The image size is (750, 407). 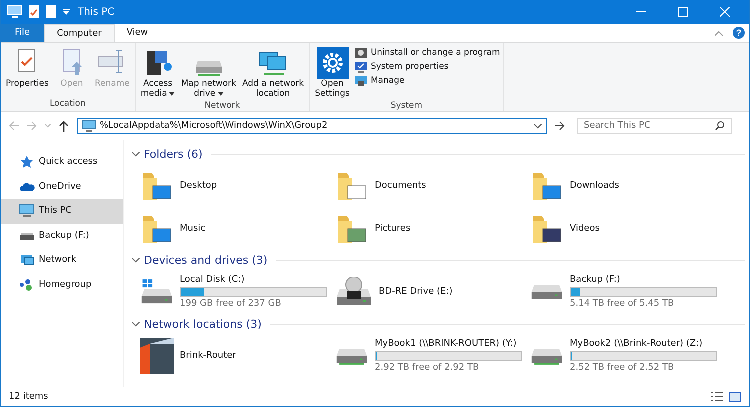 I want to click on address-field: %LocalAppdata%\Microsoft\Windows\WinX\Group2, so click(x=312, y=126).